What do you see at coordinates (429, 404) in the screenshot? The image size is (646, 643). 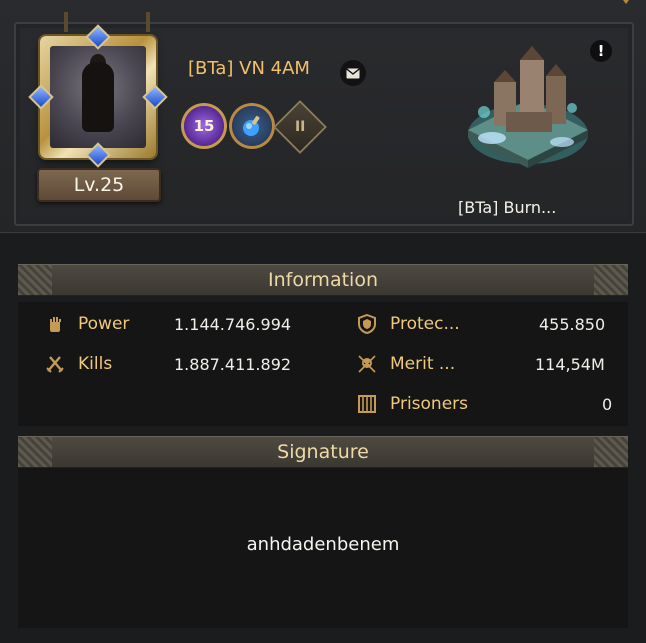 I see `stat-prisoners-label: Prisoners` at bounding box center [429, 404].